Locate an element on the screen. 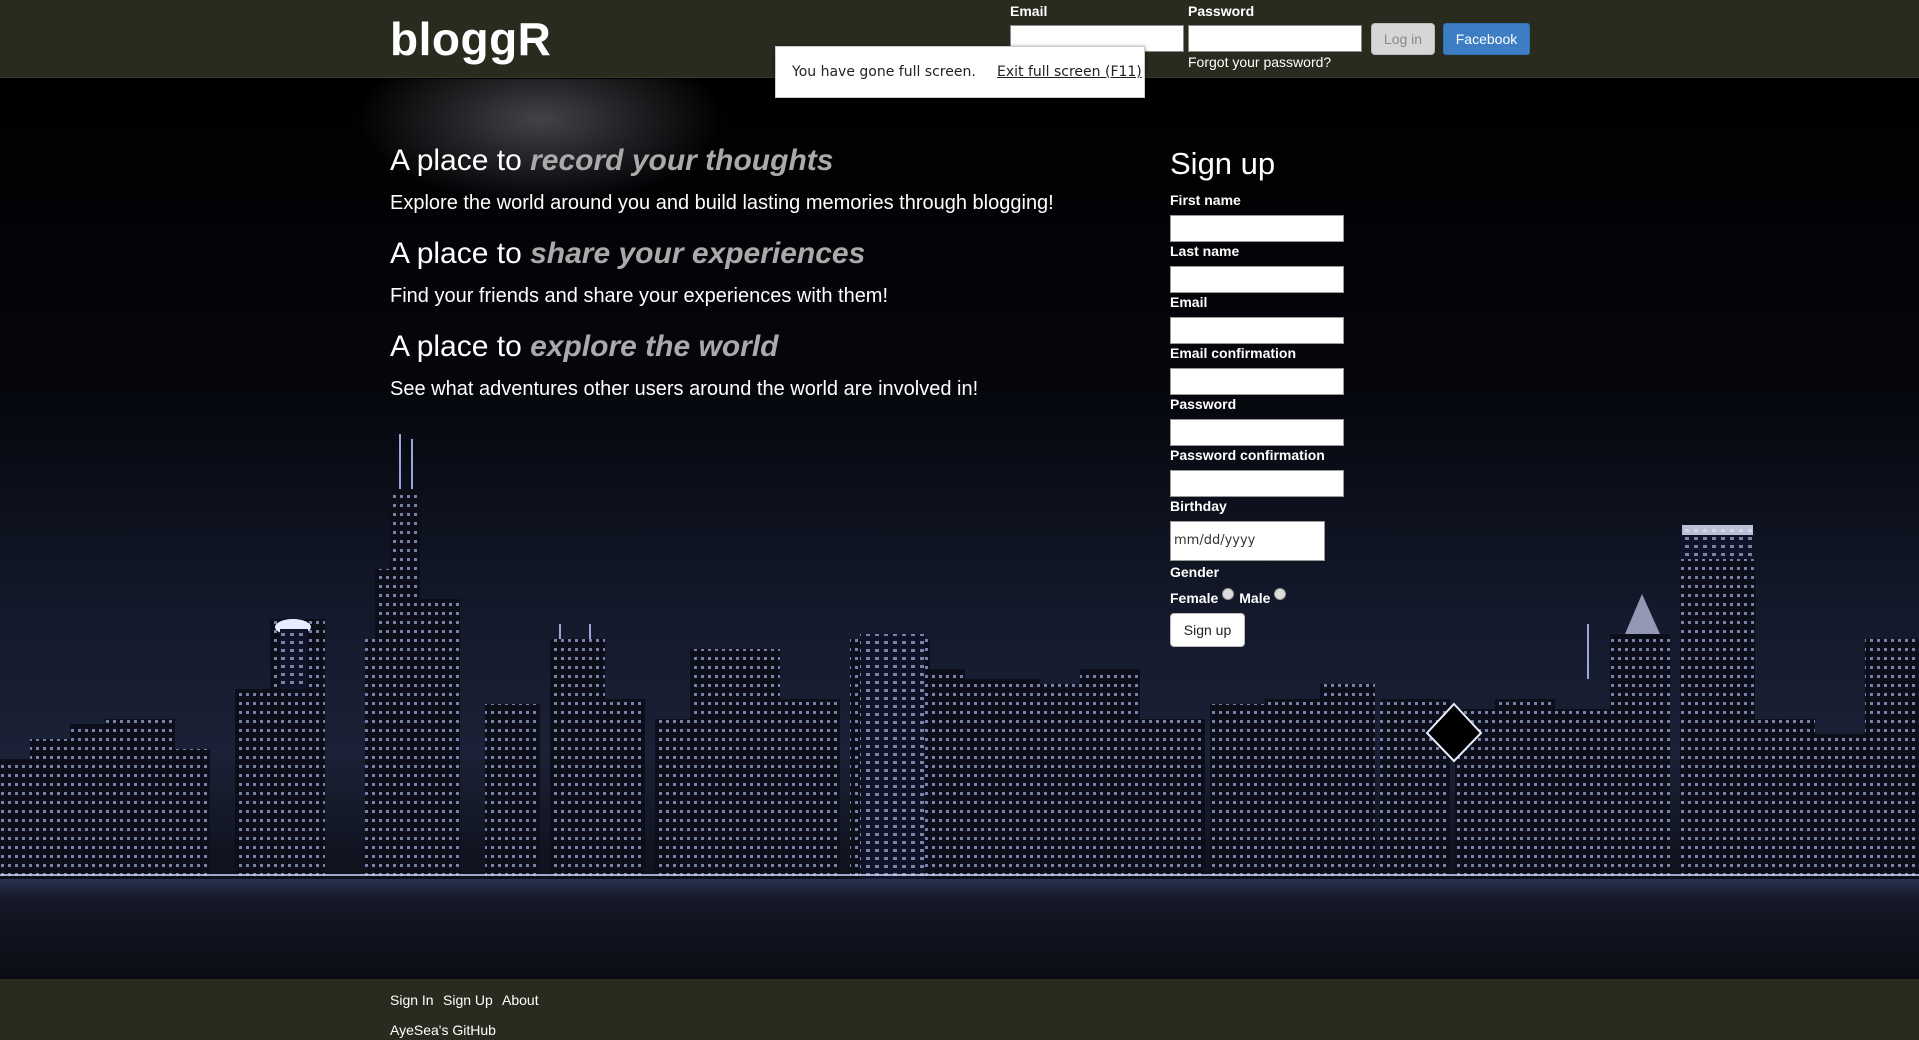 This screenshot has height=1040, width=1919. gender-label: Gender is located at coordinates (1195, 572).